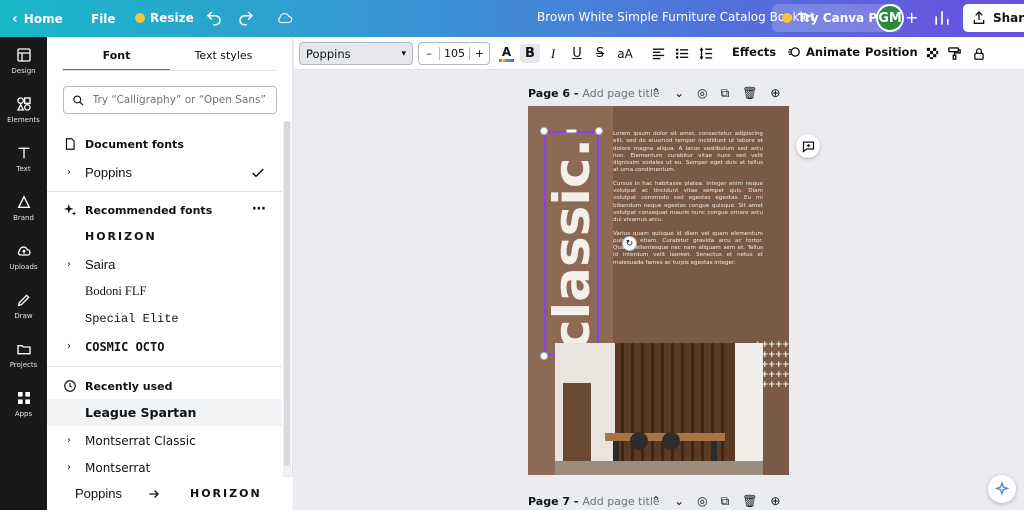 This screenshot has width=1024, height=510. Describe the element at coordinates (164, 346) in the screenshot. I see `font-item-cosmic-octo: › COSMIC OCTO` at that location.